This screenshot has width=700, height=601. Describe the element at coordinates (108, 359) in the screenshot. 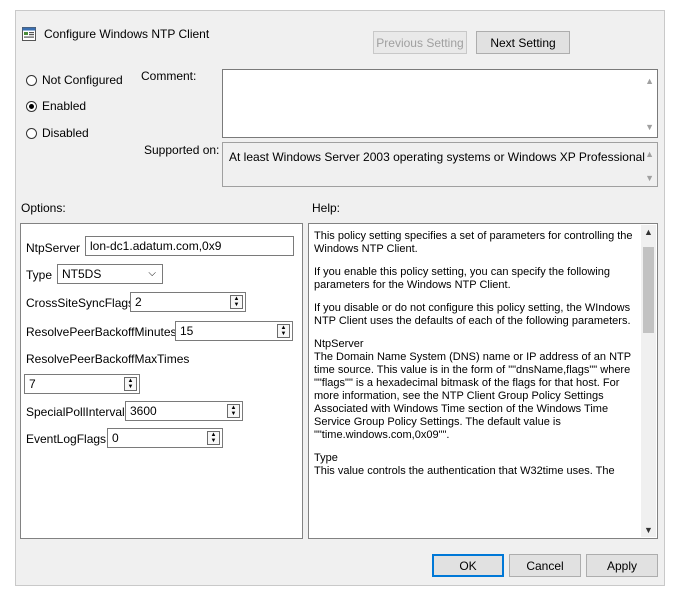

I see `resolvemax-label: ResolvePeerBackoffMaxTimes` at that location.